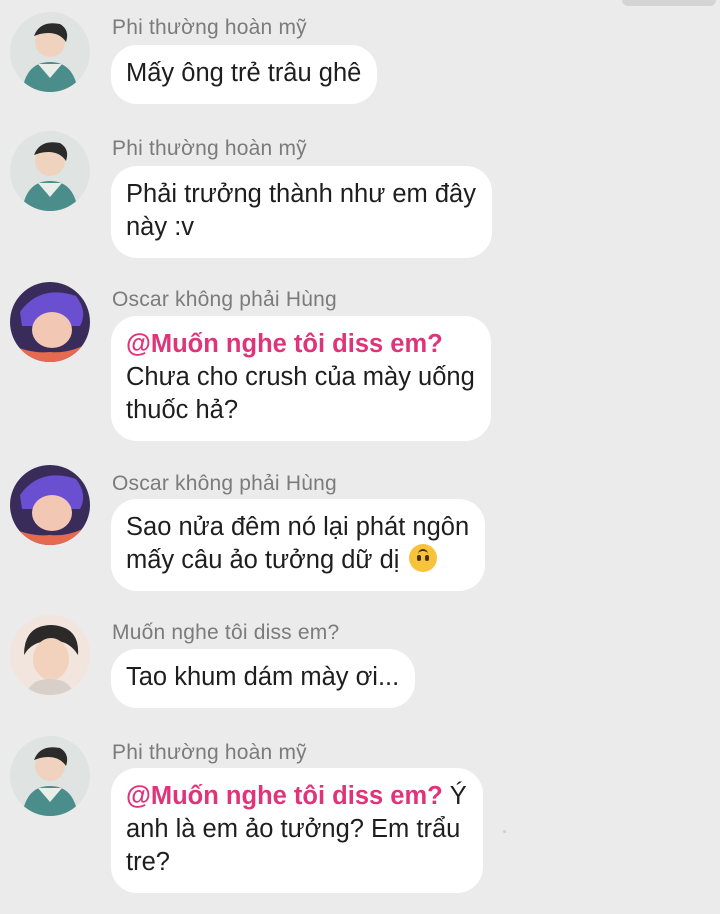  What do you see at coordinates (301, 212) in the screenshot?
I see `message-bubble: Phải trưởng thành như em đây này :v` at bounding box center [301, 212].